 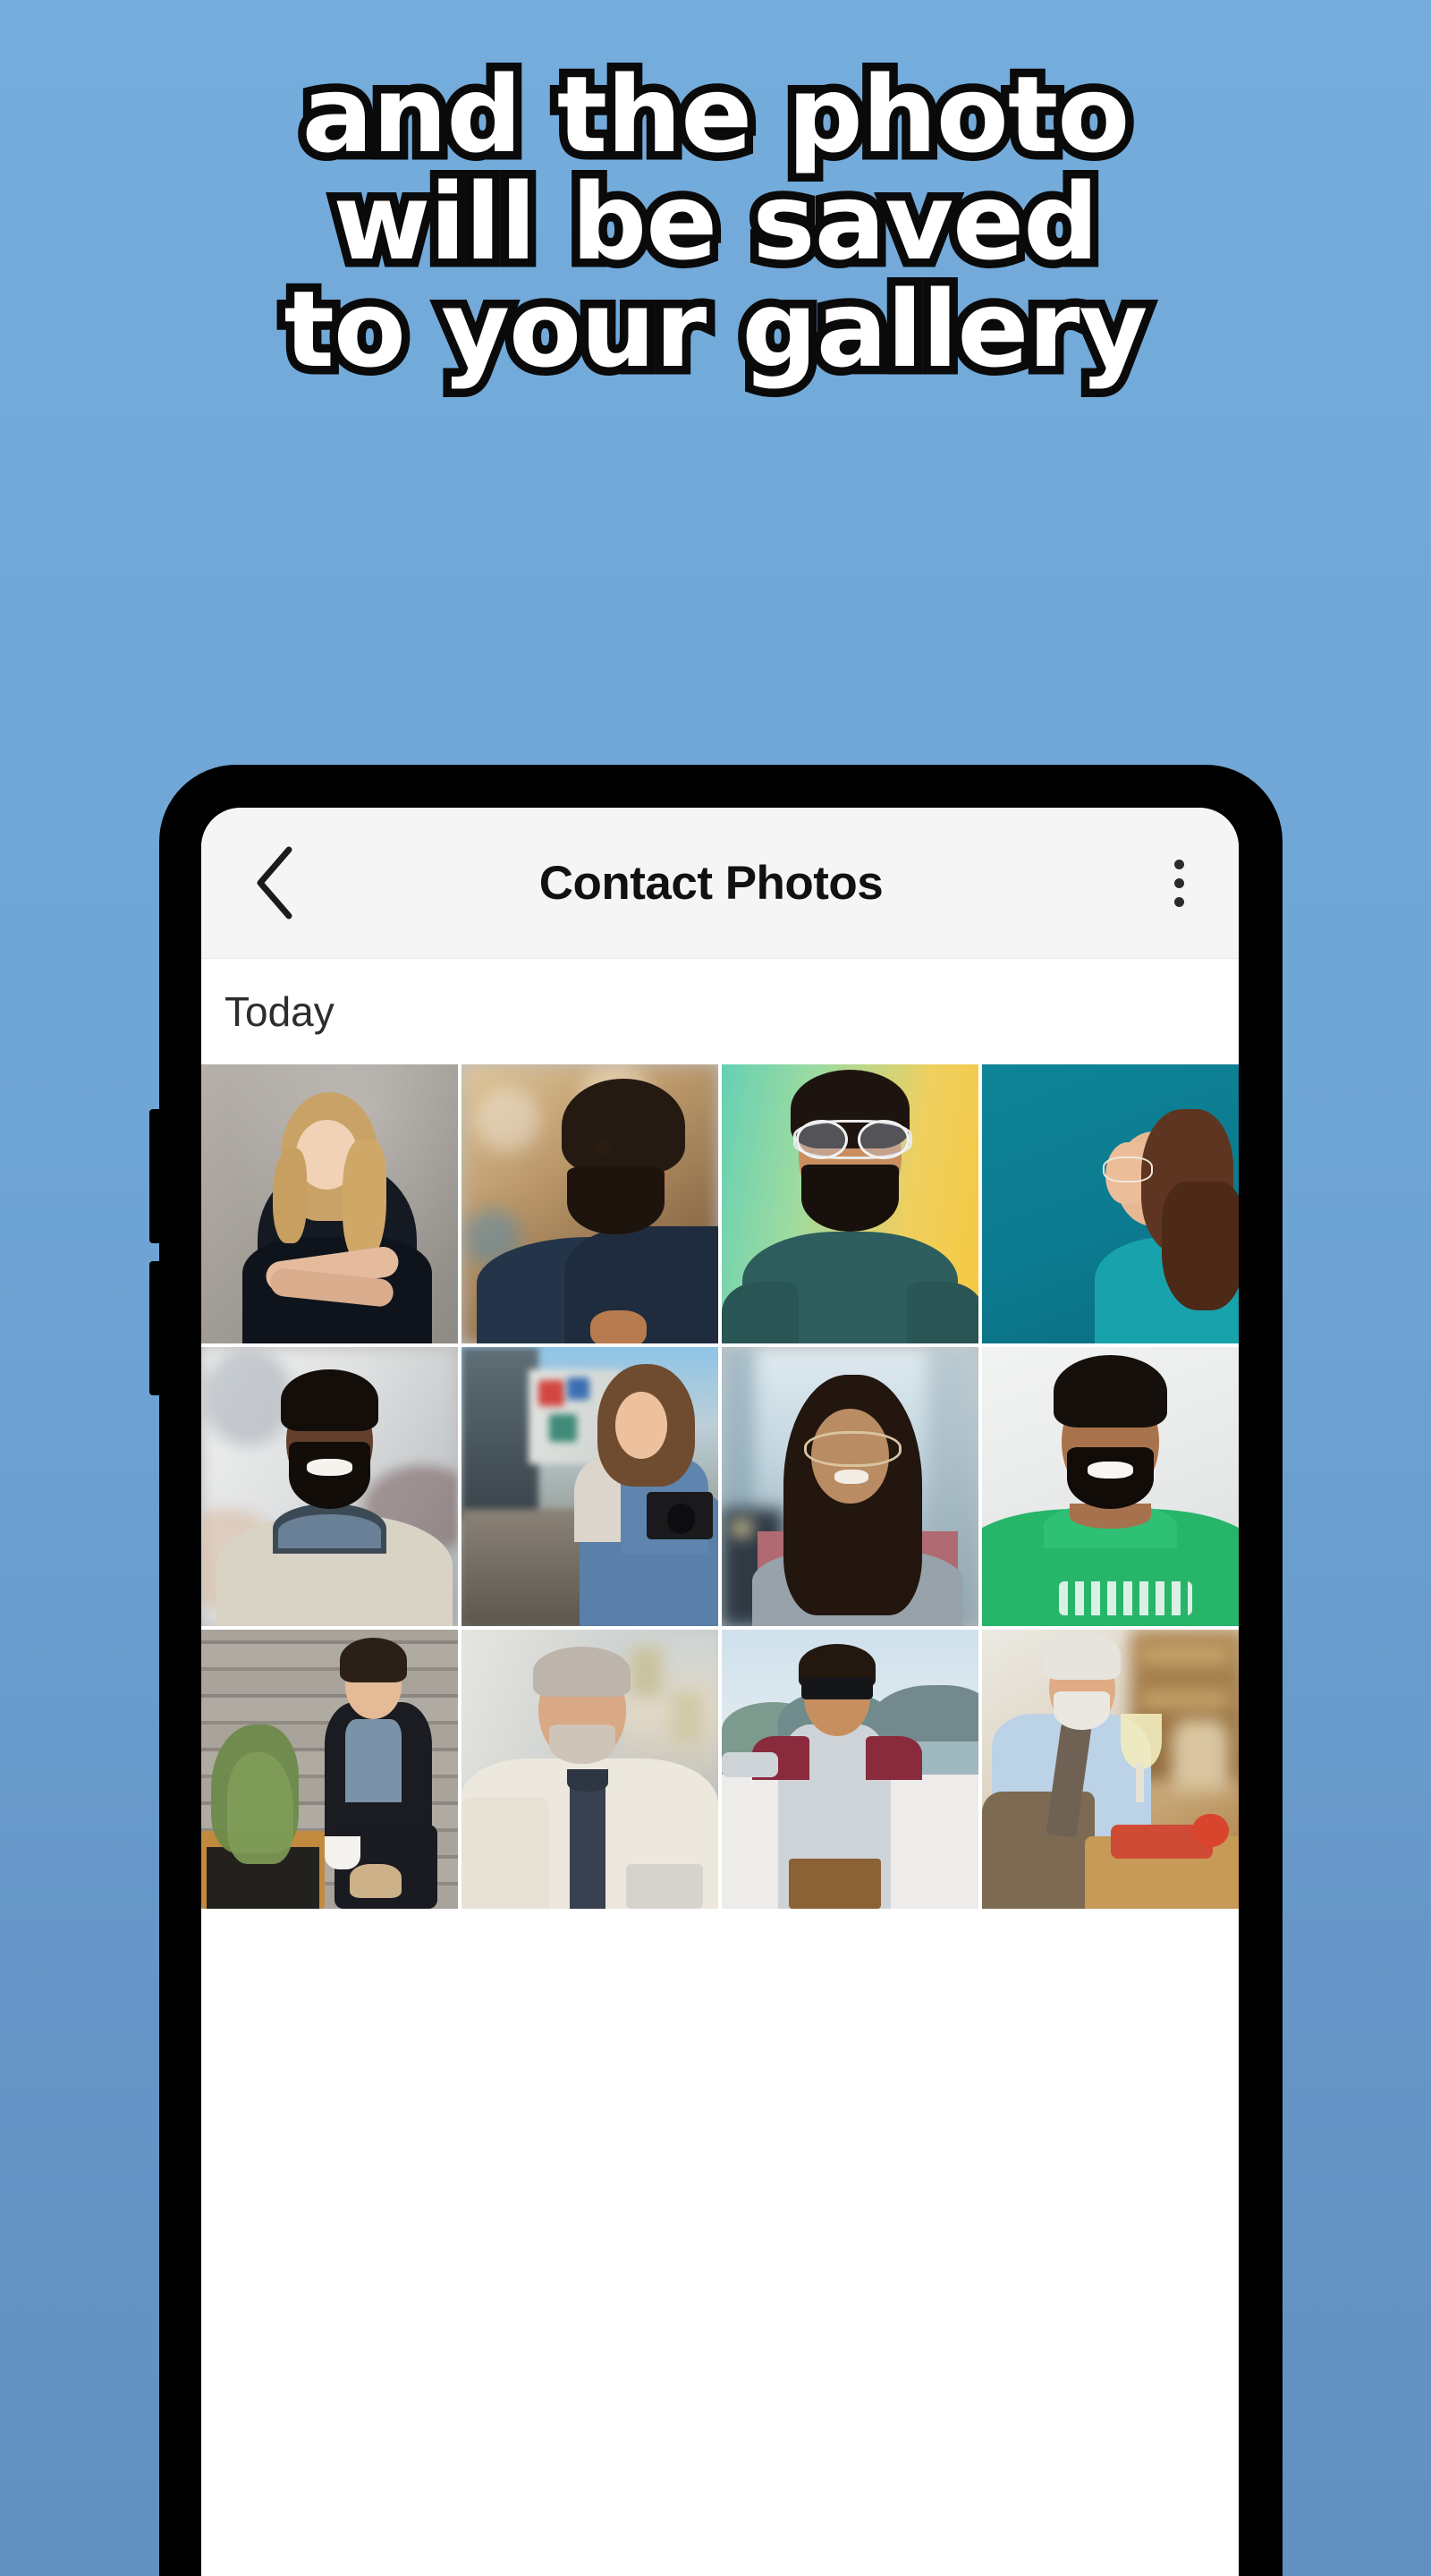 What do you see at coordinates (155, 1328) in the screenshot?
I see `volume-down-button` at bounding box center [155, 1328].